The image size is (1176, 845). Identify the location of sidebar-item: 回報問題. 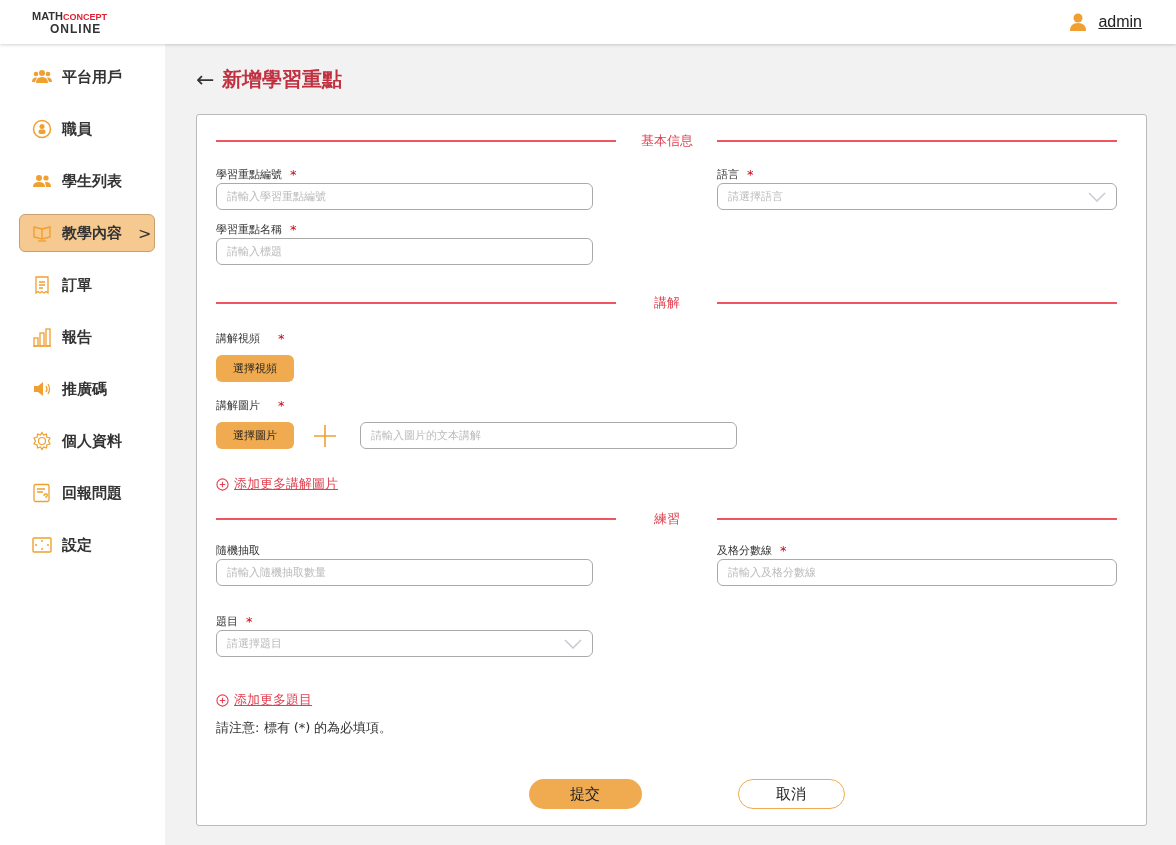
(87, 493).